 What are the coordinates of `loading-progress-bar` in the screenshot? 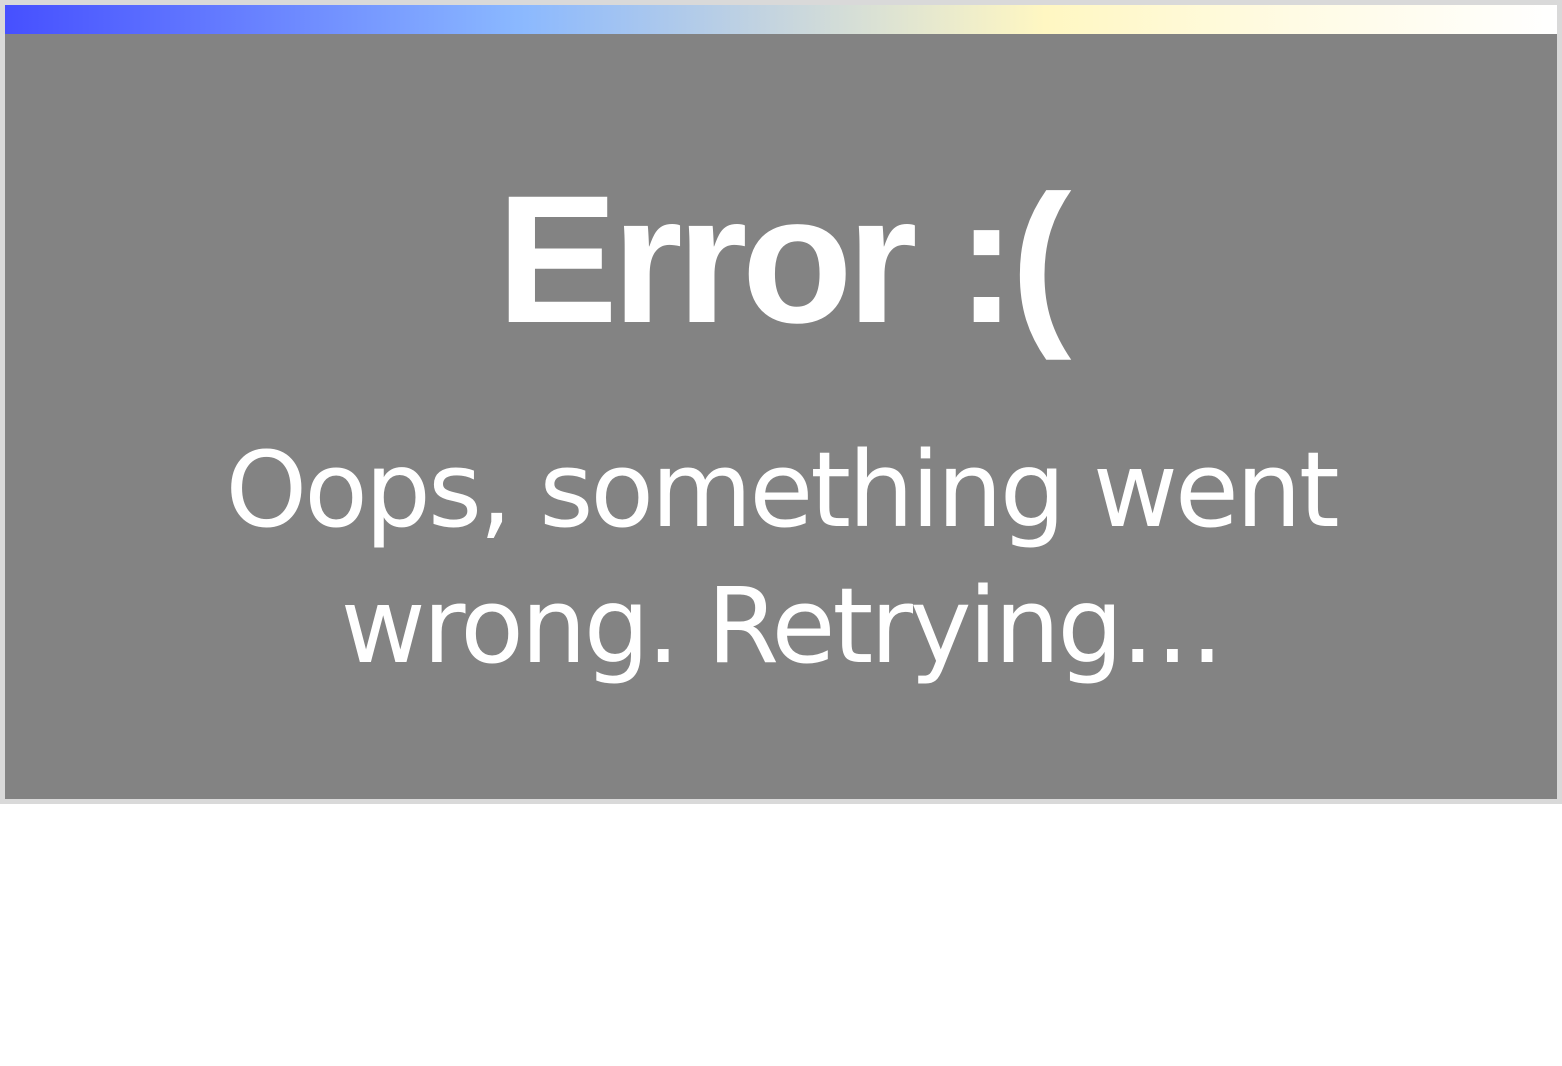 It's located at (781, 19).